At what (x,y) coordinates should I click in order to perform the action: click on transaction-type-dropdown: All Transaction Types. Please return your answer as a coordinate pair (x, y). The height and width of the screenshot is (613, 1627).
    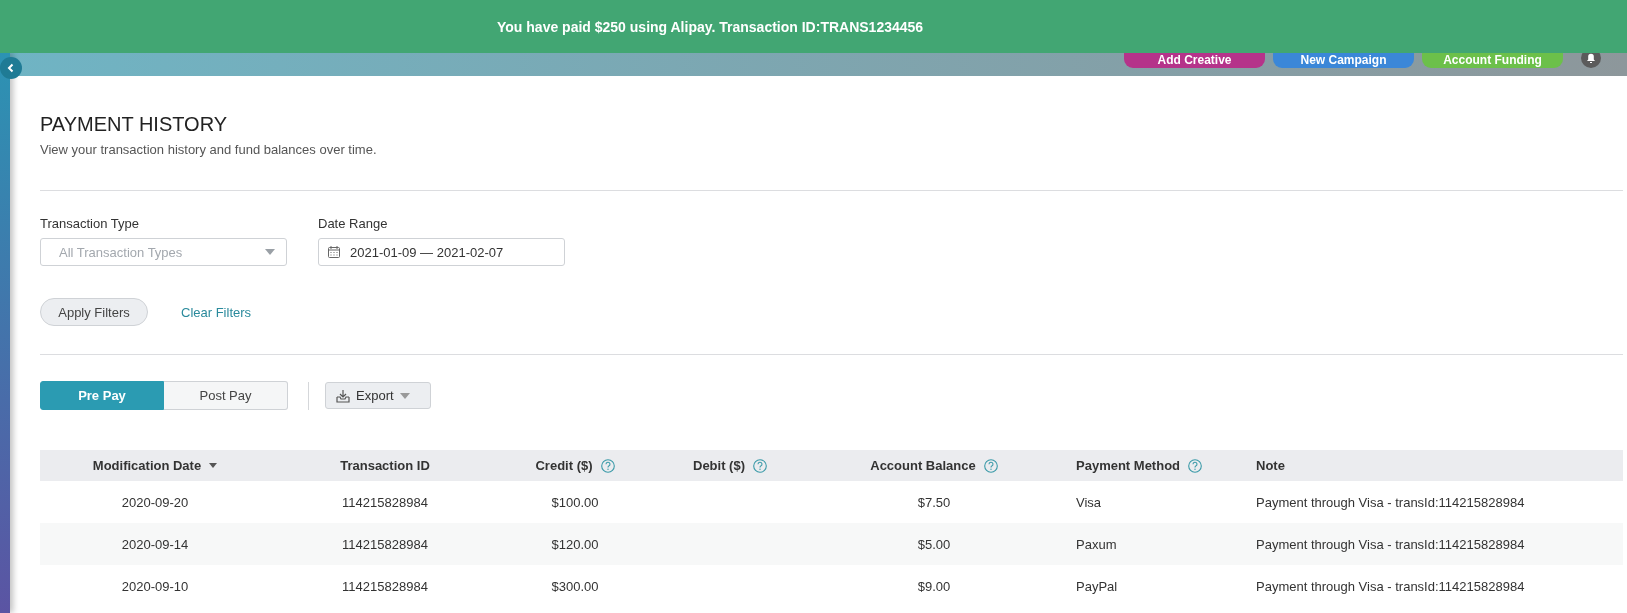
    Looking at the image, I should click on (163, 252).